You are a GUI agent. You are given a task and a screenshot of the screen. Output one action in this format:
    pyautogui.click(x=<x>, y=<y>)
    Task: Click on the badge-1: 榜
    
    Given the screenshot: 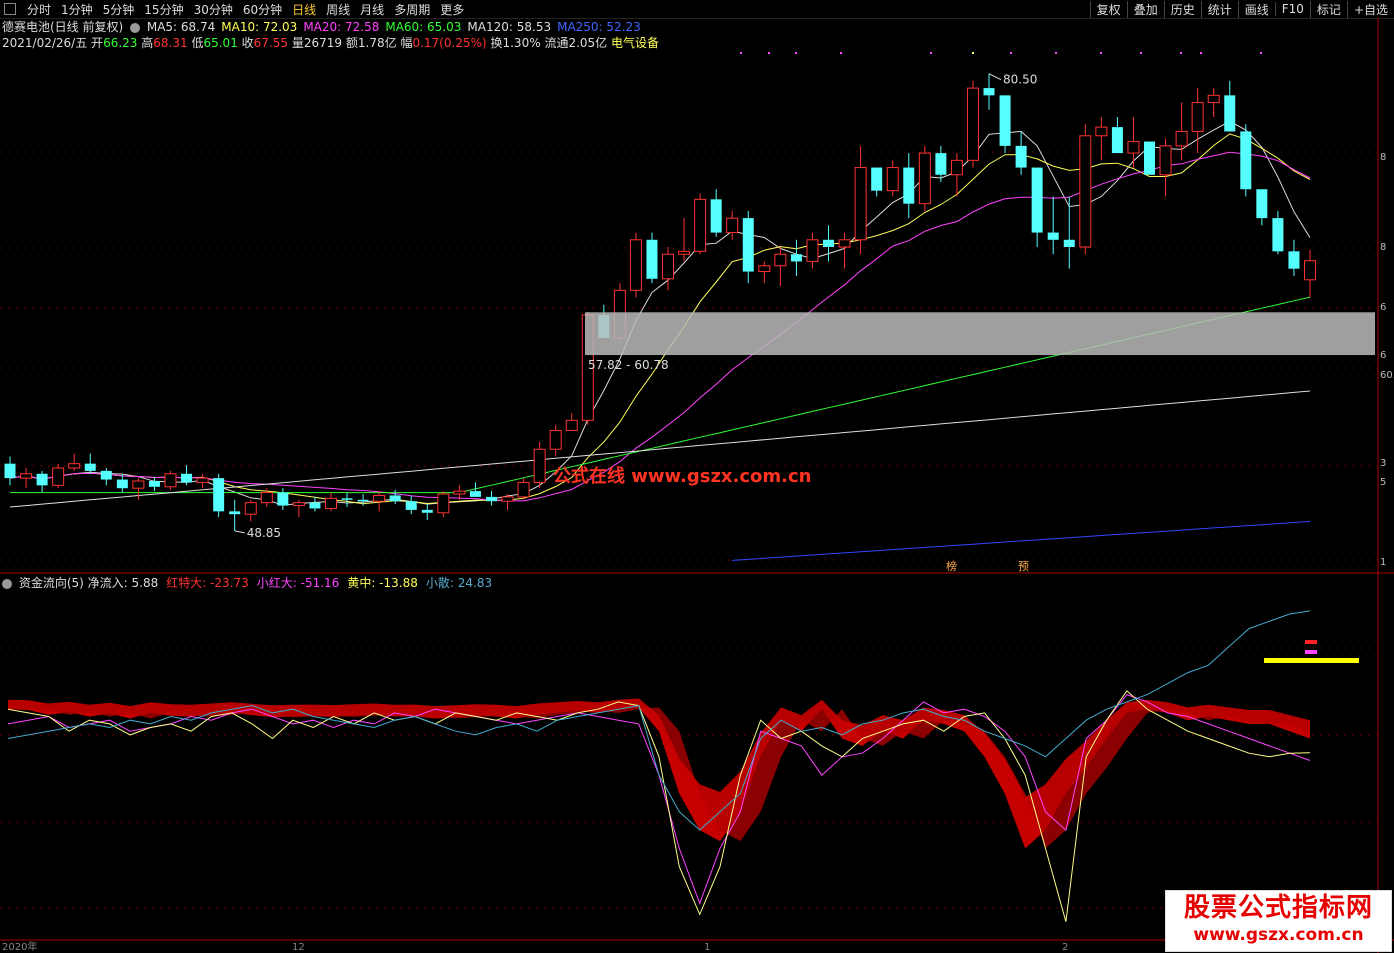 What is the action you would take?
    pyautogui.click(x=951, y=566)
    